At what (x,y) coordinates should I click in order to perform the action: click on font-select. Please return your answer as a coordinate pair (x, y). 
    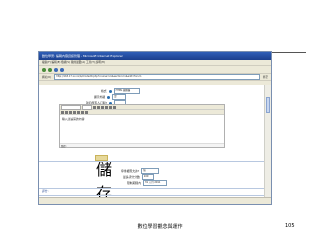
    Looking at the image, I should click on (71, 107).